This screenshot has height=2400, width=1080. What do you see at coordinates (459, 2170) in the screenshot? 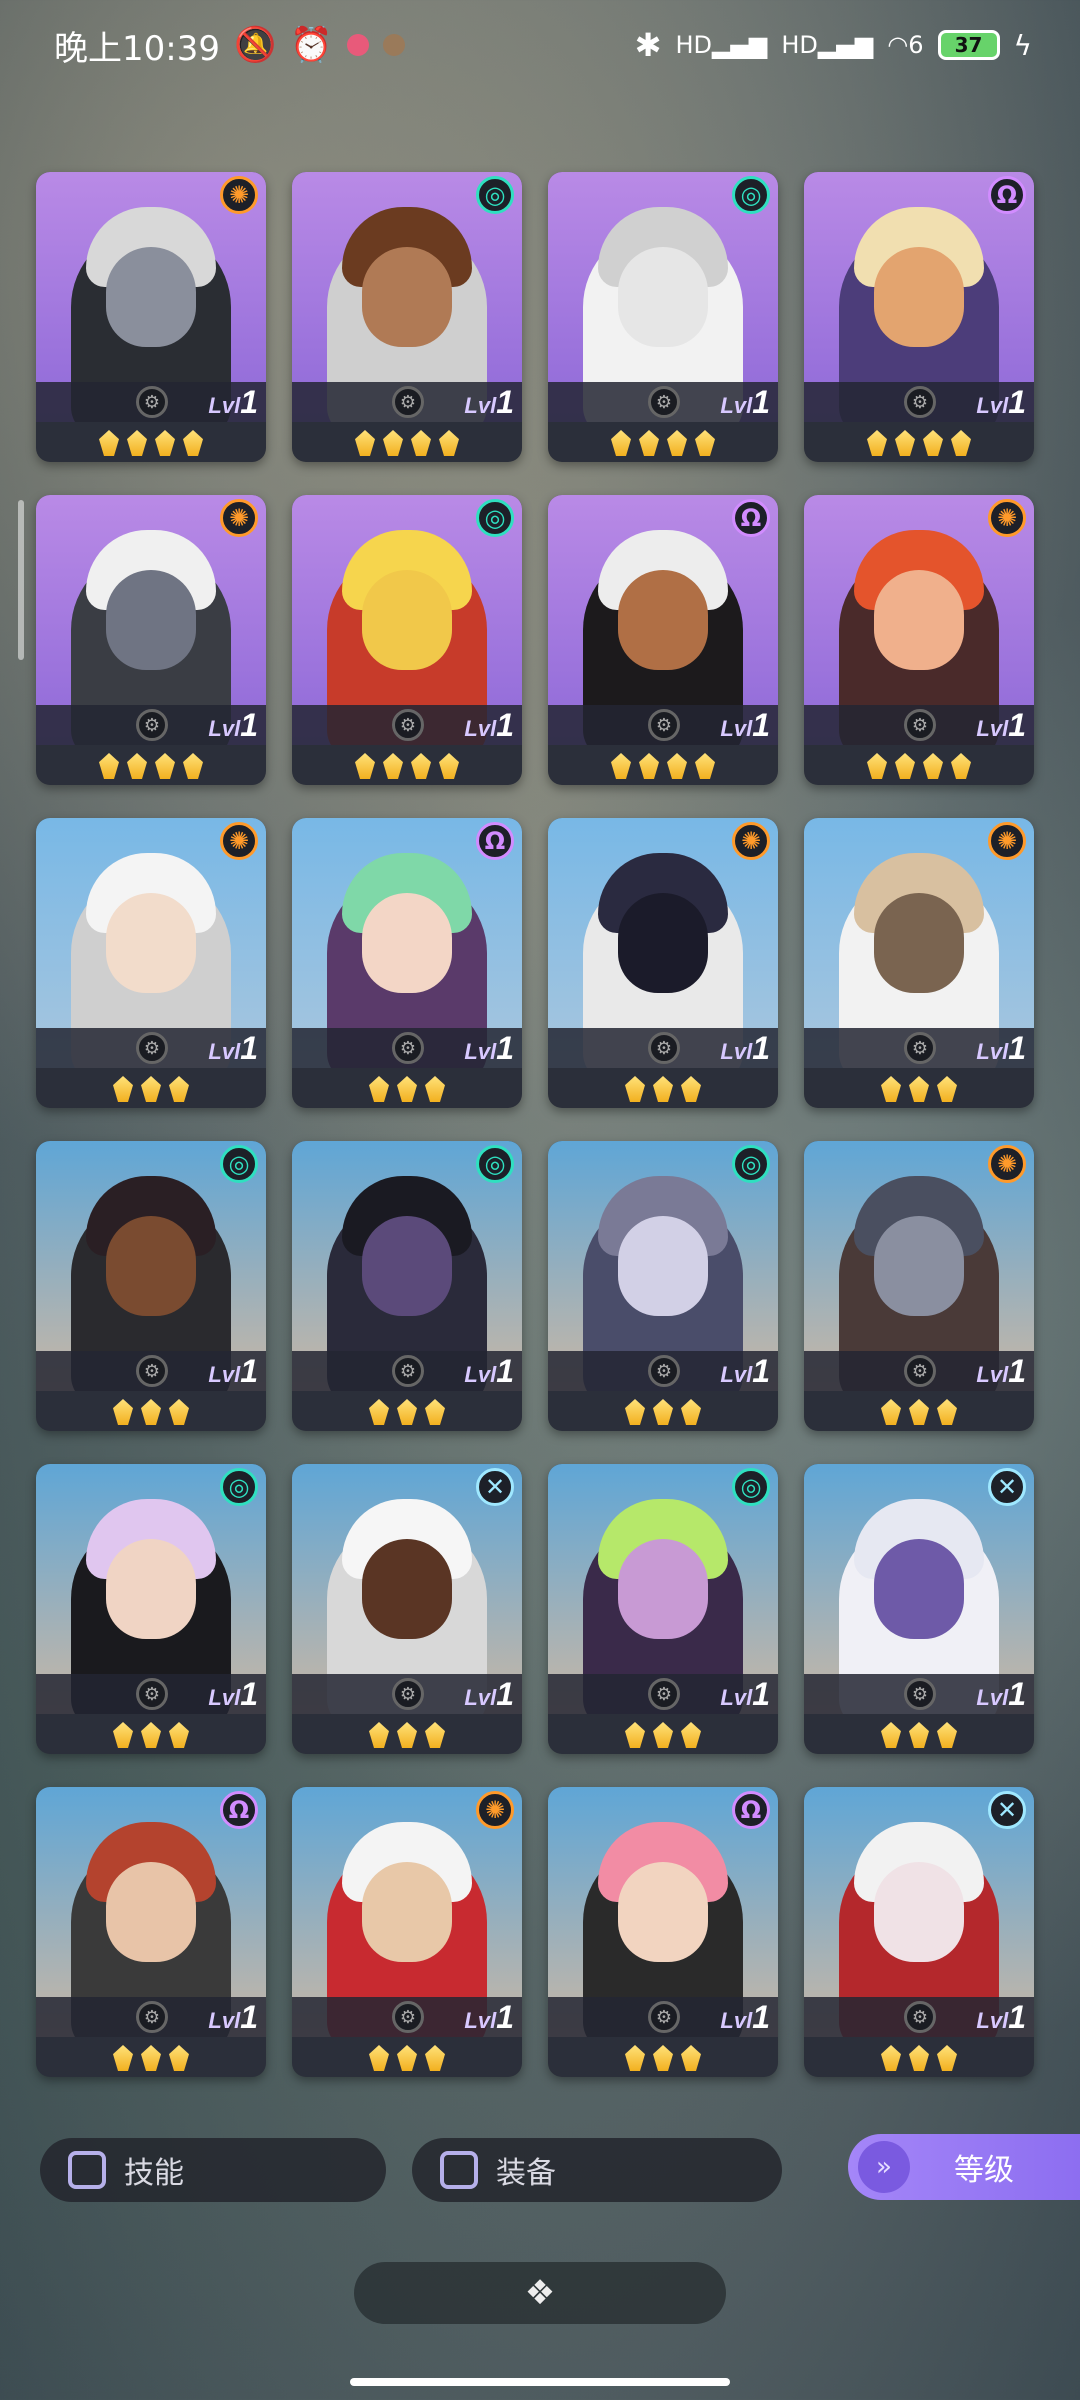
I see `equipment-checkbox` at bounding box center [459, 2170].